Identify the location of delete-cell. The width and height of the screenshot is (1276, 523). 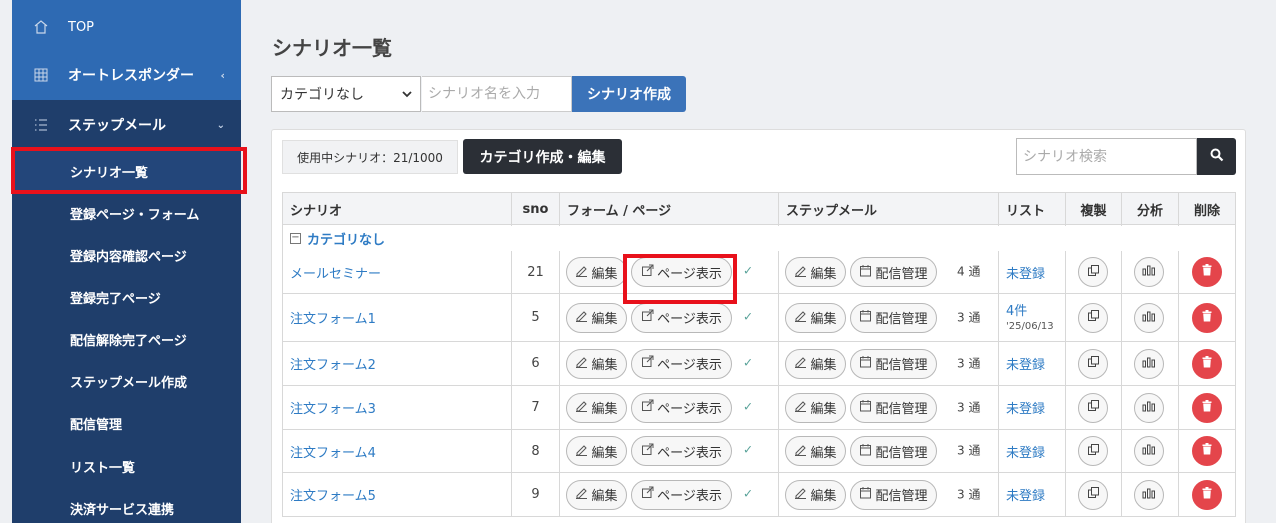
(1206, 407).